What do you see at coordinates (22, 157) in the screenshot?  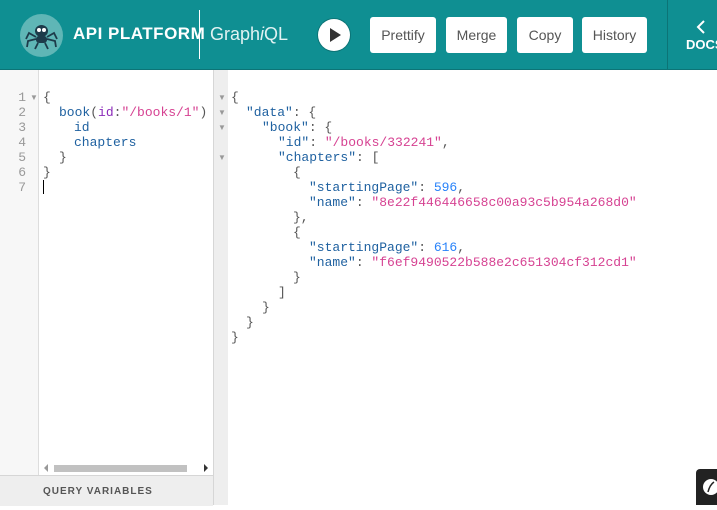 I see `line-number: 5` at bounding box center [22, 157].